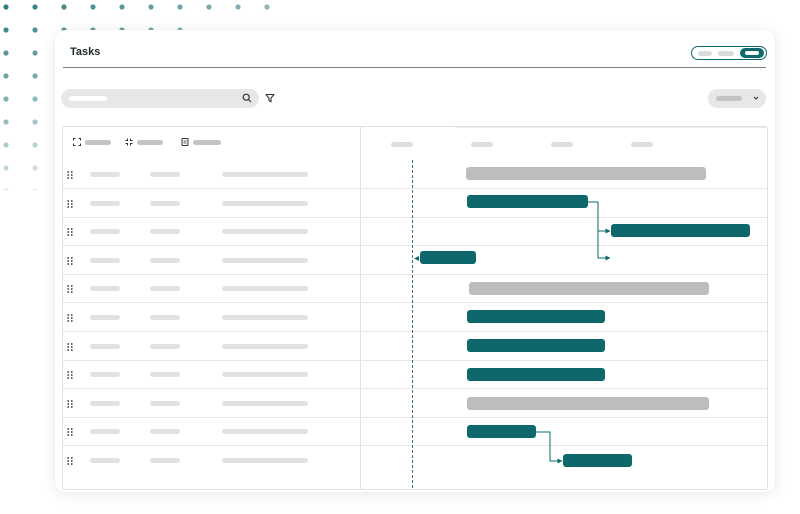 Image resolution: width=800 pixels, height=514 pixels. I want to click on chevron-down-icon, so click(756, 98).